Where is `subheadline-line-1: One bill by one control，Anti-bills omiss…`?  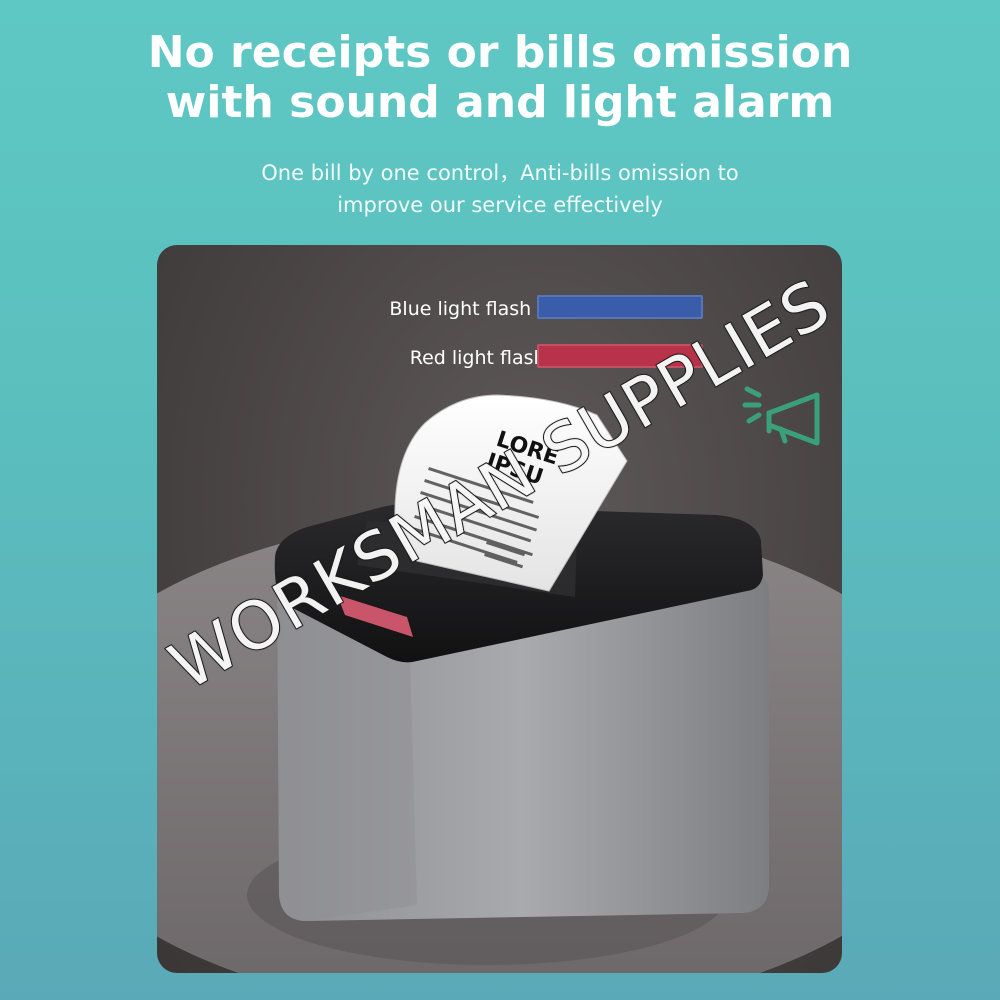 subheadline-line-1: One bill by one control，Anti-bills omiss… is located at coordinates (500, 173).